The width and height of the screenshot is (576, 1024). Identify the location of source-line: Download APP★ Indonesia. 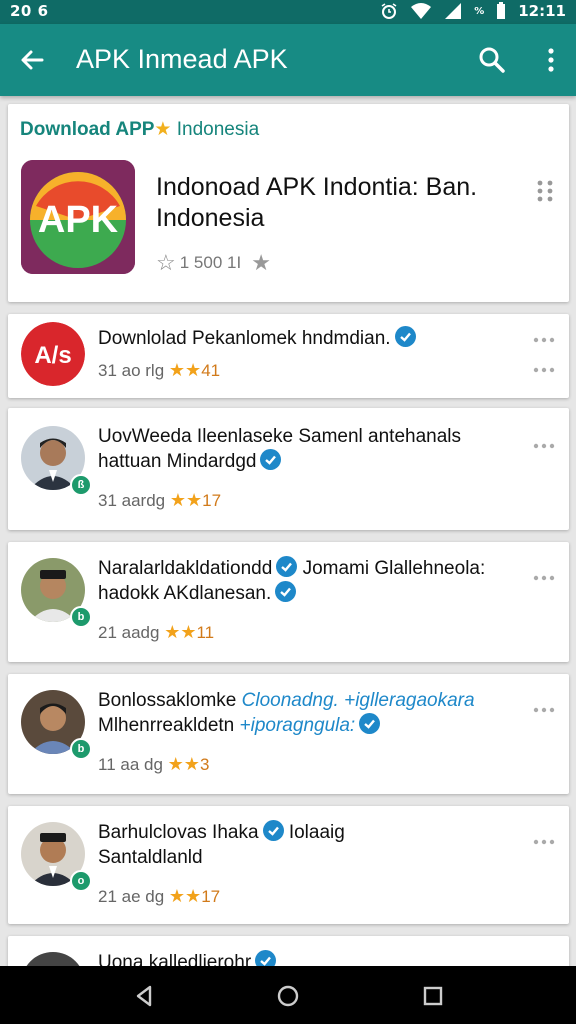
(139, 129).